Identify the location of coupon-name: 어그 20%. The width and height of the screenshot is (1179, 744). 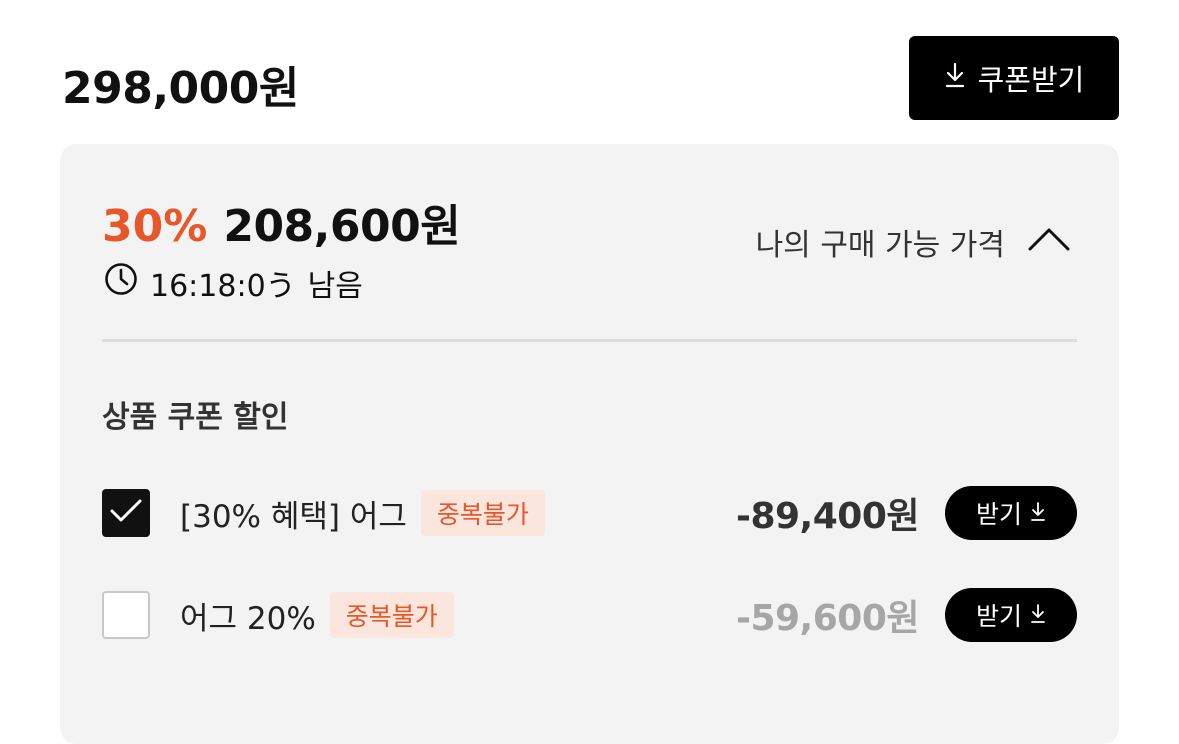
(248, 618).